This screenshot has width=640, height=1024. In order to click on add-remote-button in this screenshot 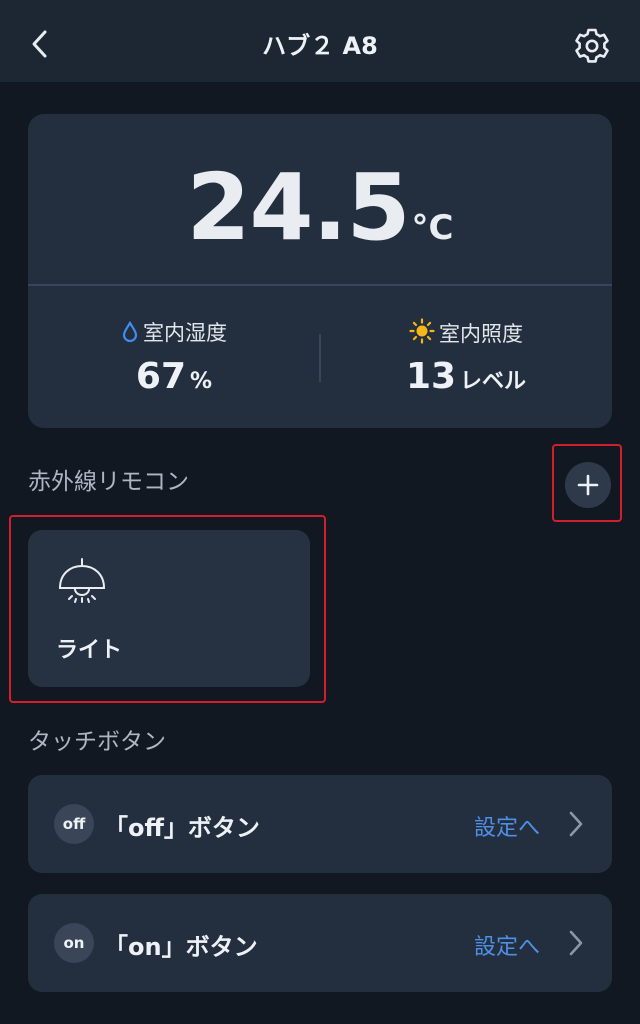, I will do `click(588, 485)`.